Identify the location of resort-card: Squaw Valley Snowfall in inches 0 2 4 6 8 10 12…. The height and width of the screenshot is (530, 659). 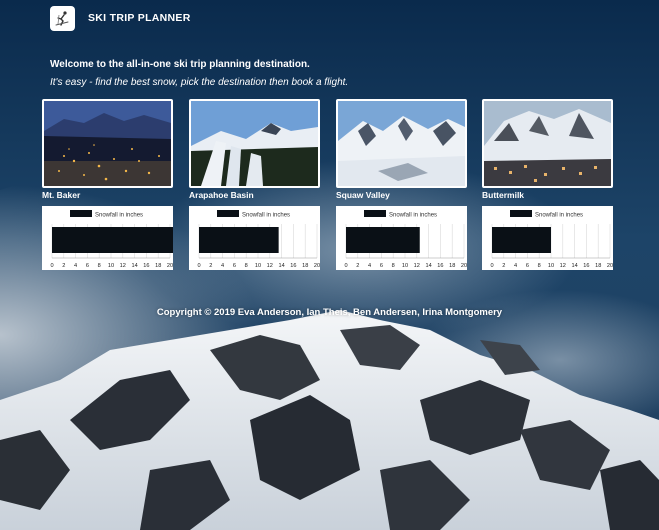
(401, 184).